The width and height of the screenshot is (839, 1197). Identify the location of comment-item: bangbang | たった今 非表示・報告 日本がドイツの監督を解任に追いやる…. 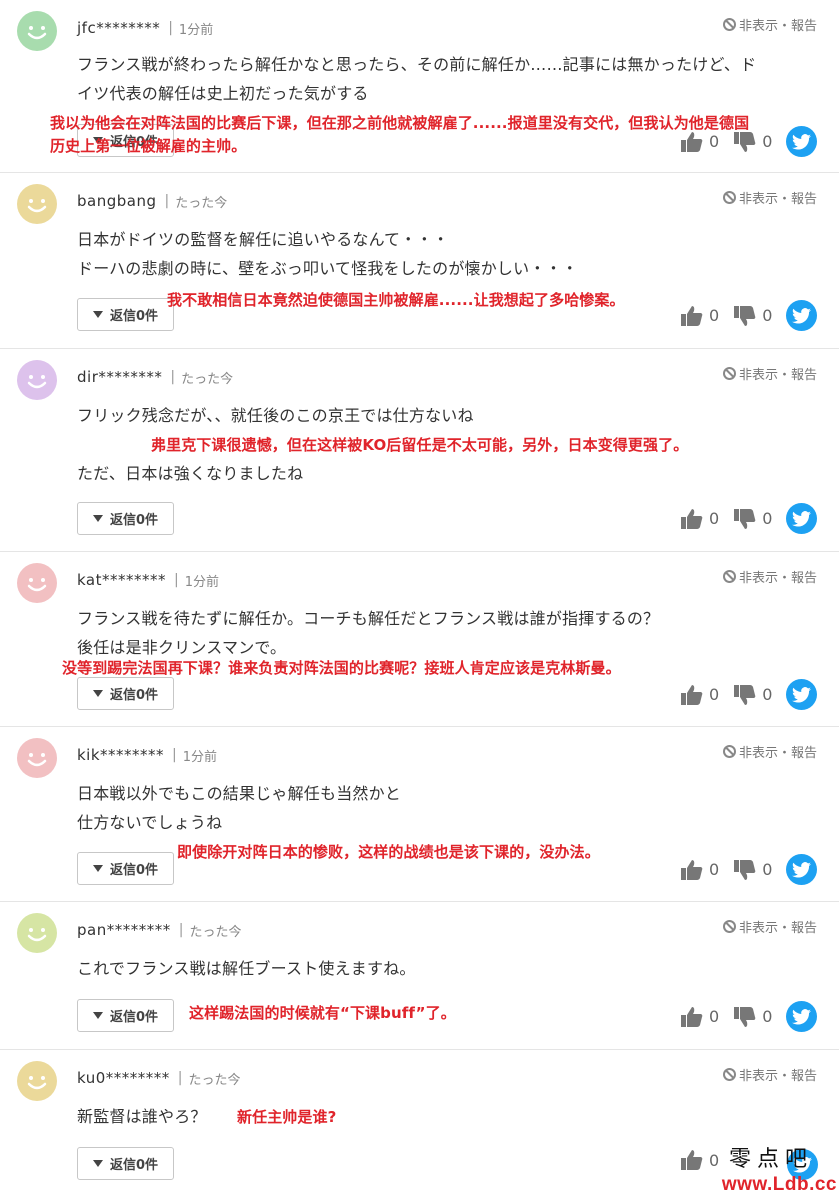
(419, 261).